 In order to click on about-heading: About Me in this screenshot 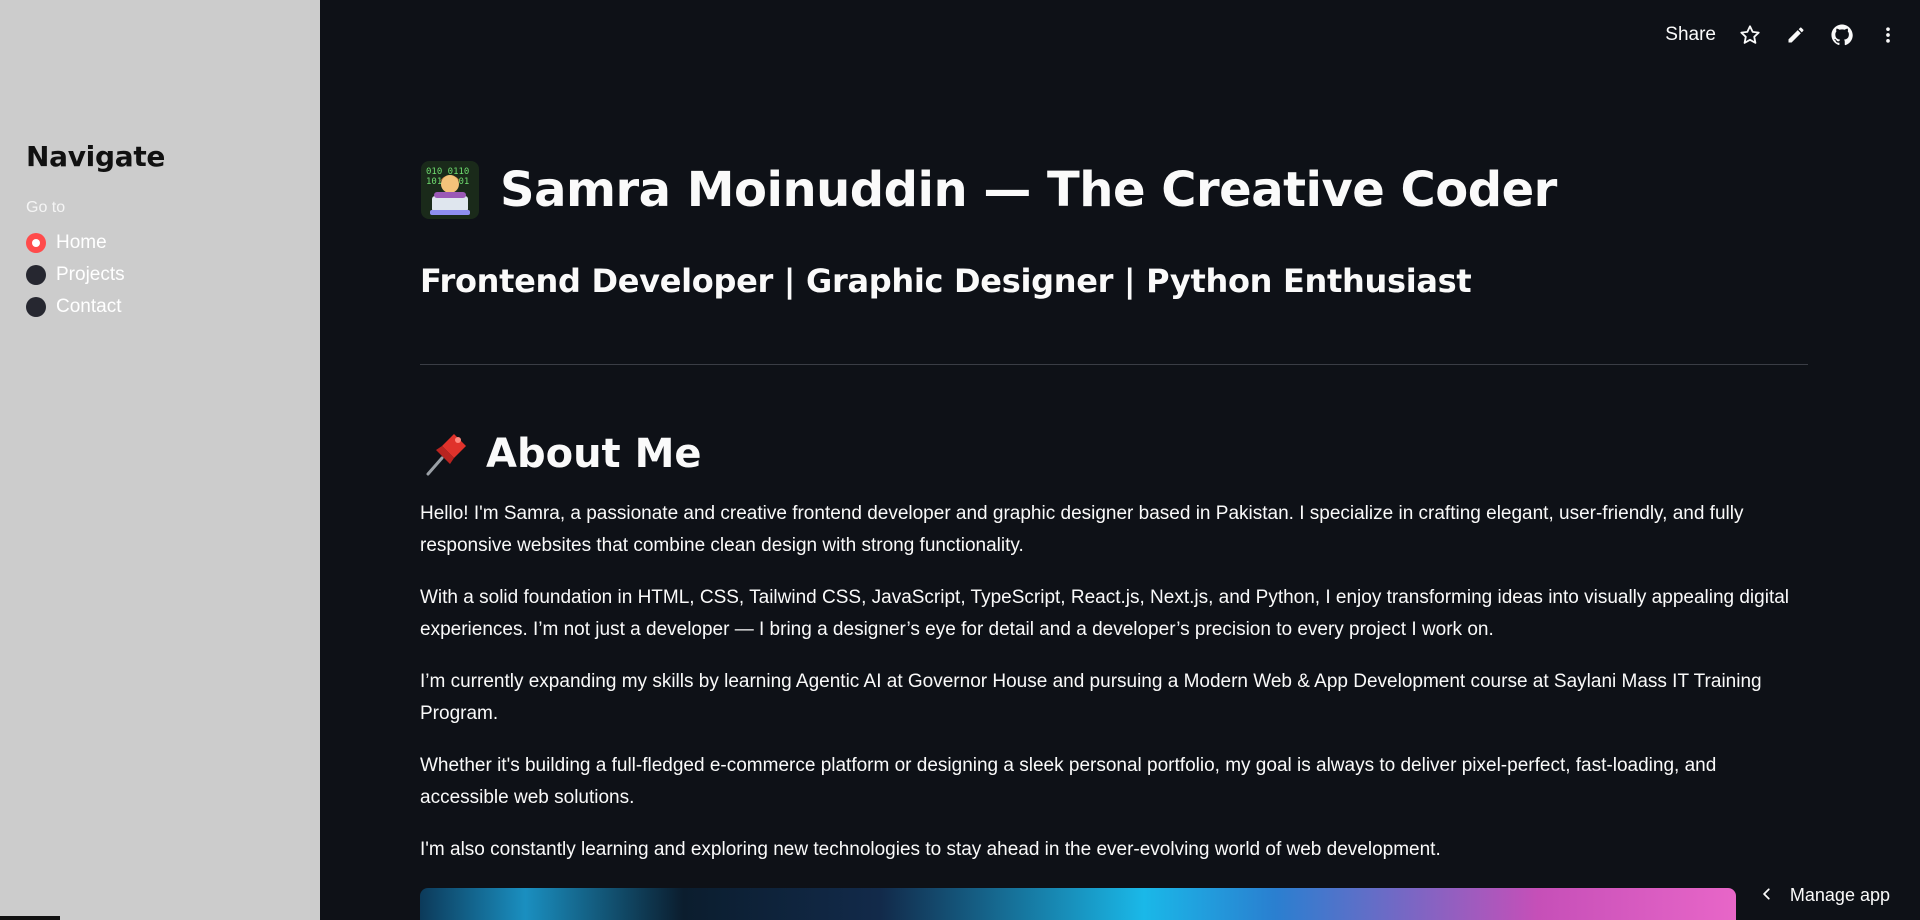, I will do `click(594, 454)`.